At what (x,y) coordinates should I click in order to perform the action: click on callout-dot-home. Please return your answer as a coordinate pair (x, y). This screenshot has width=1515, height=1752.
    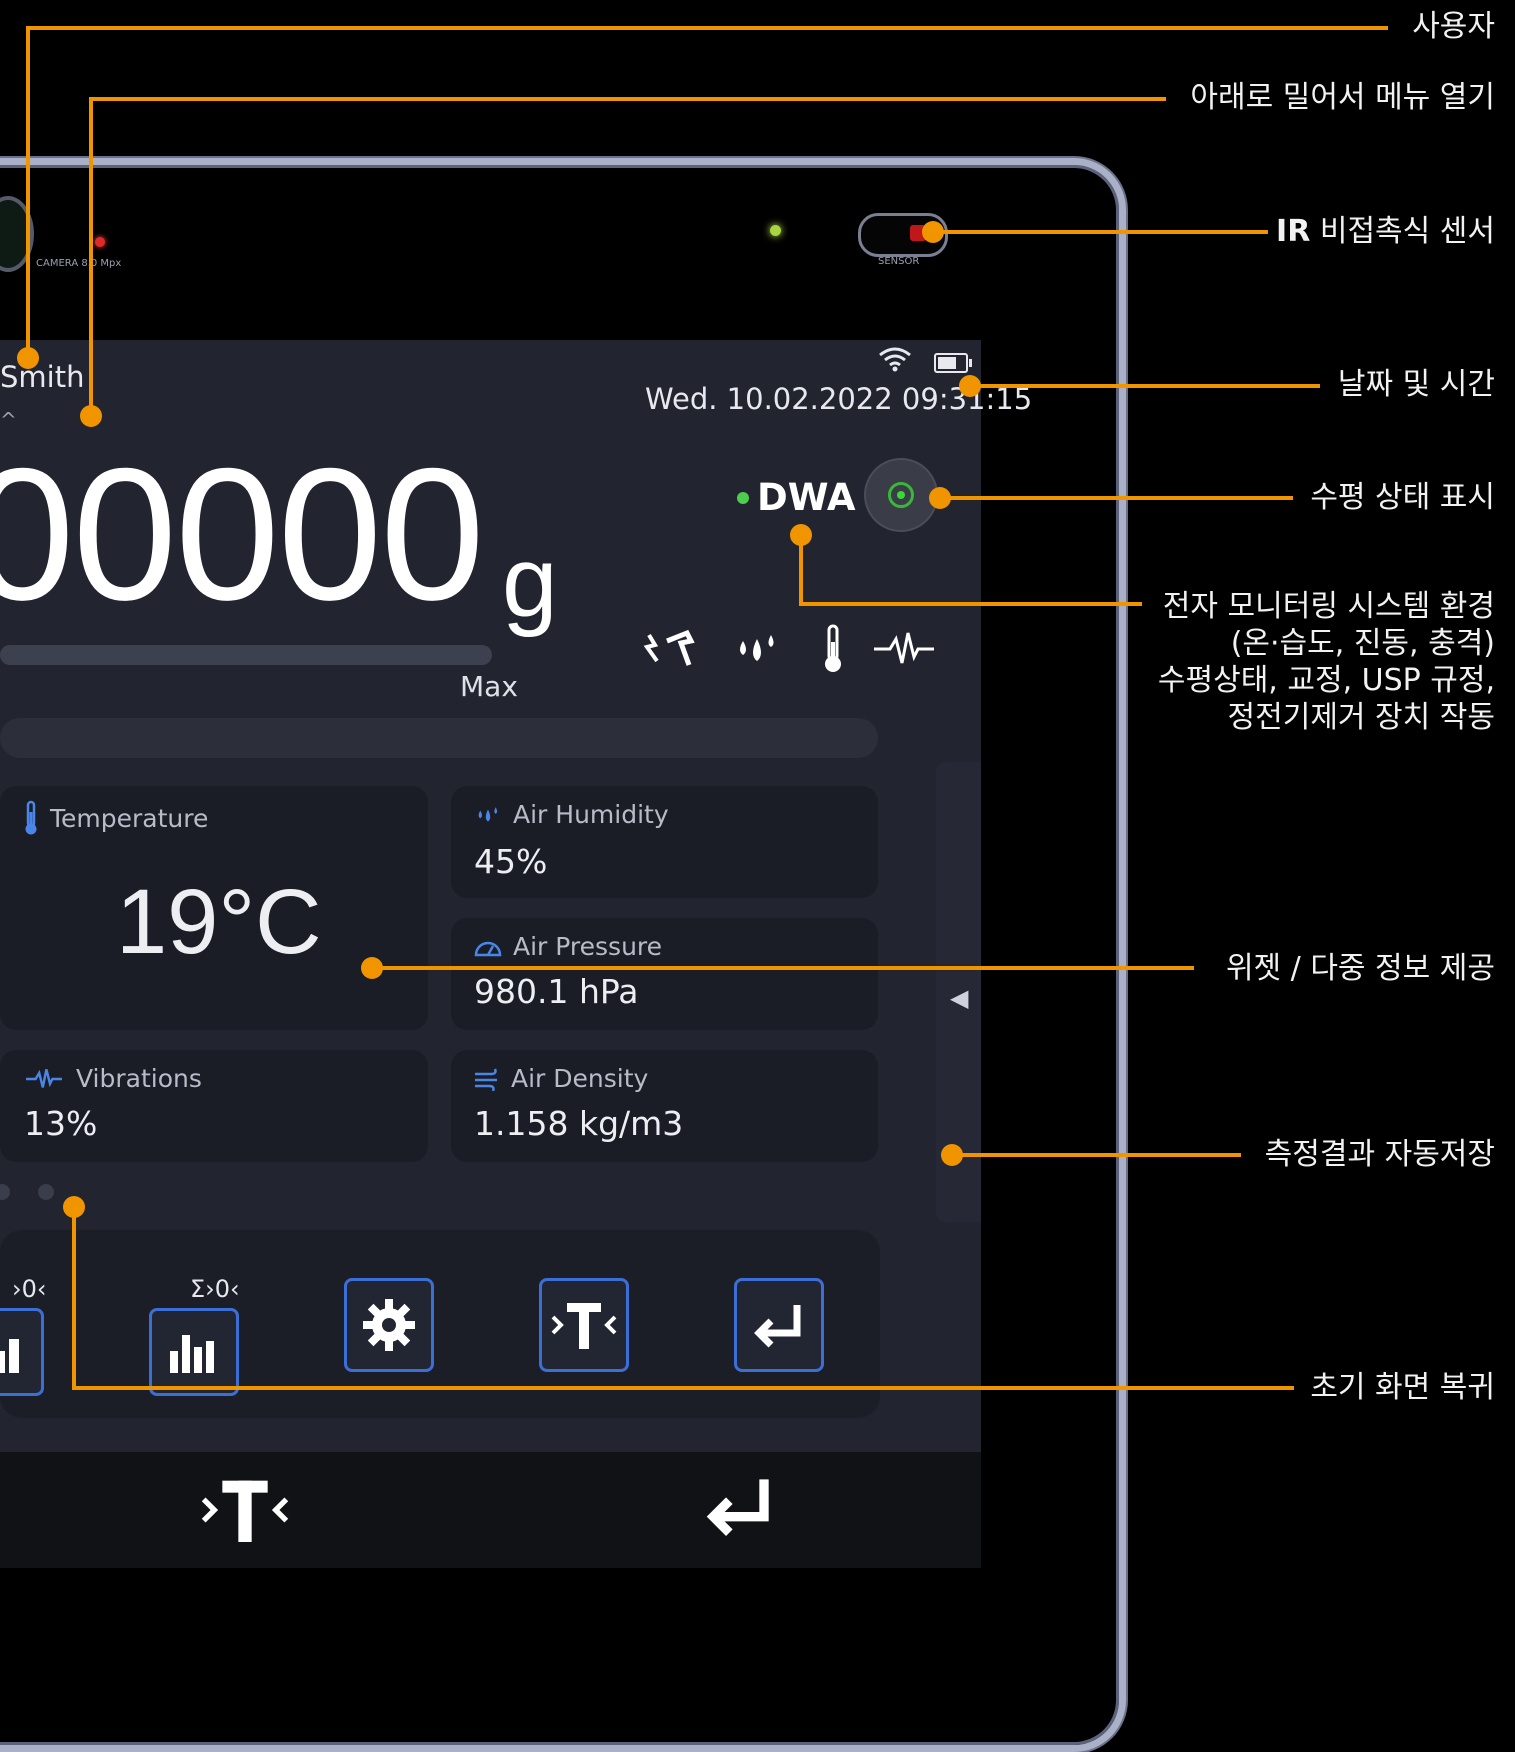
    Looking at the image, I should click on (74, 1207).